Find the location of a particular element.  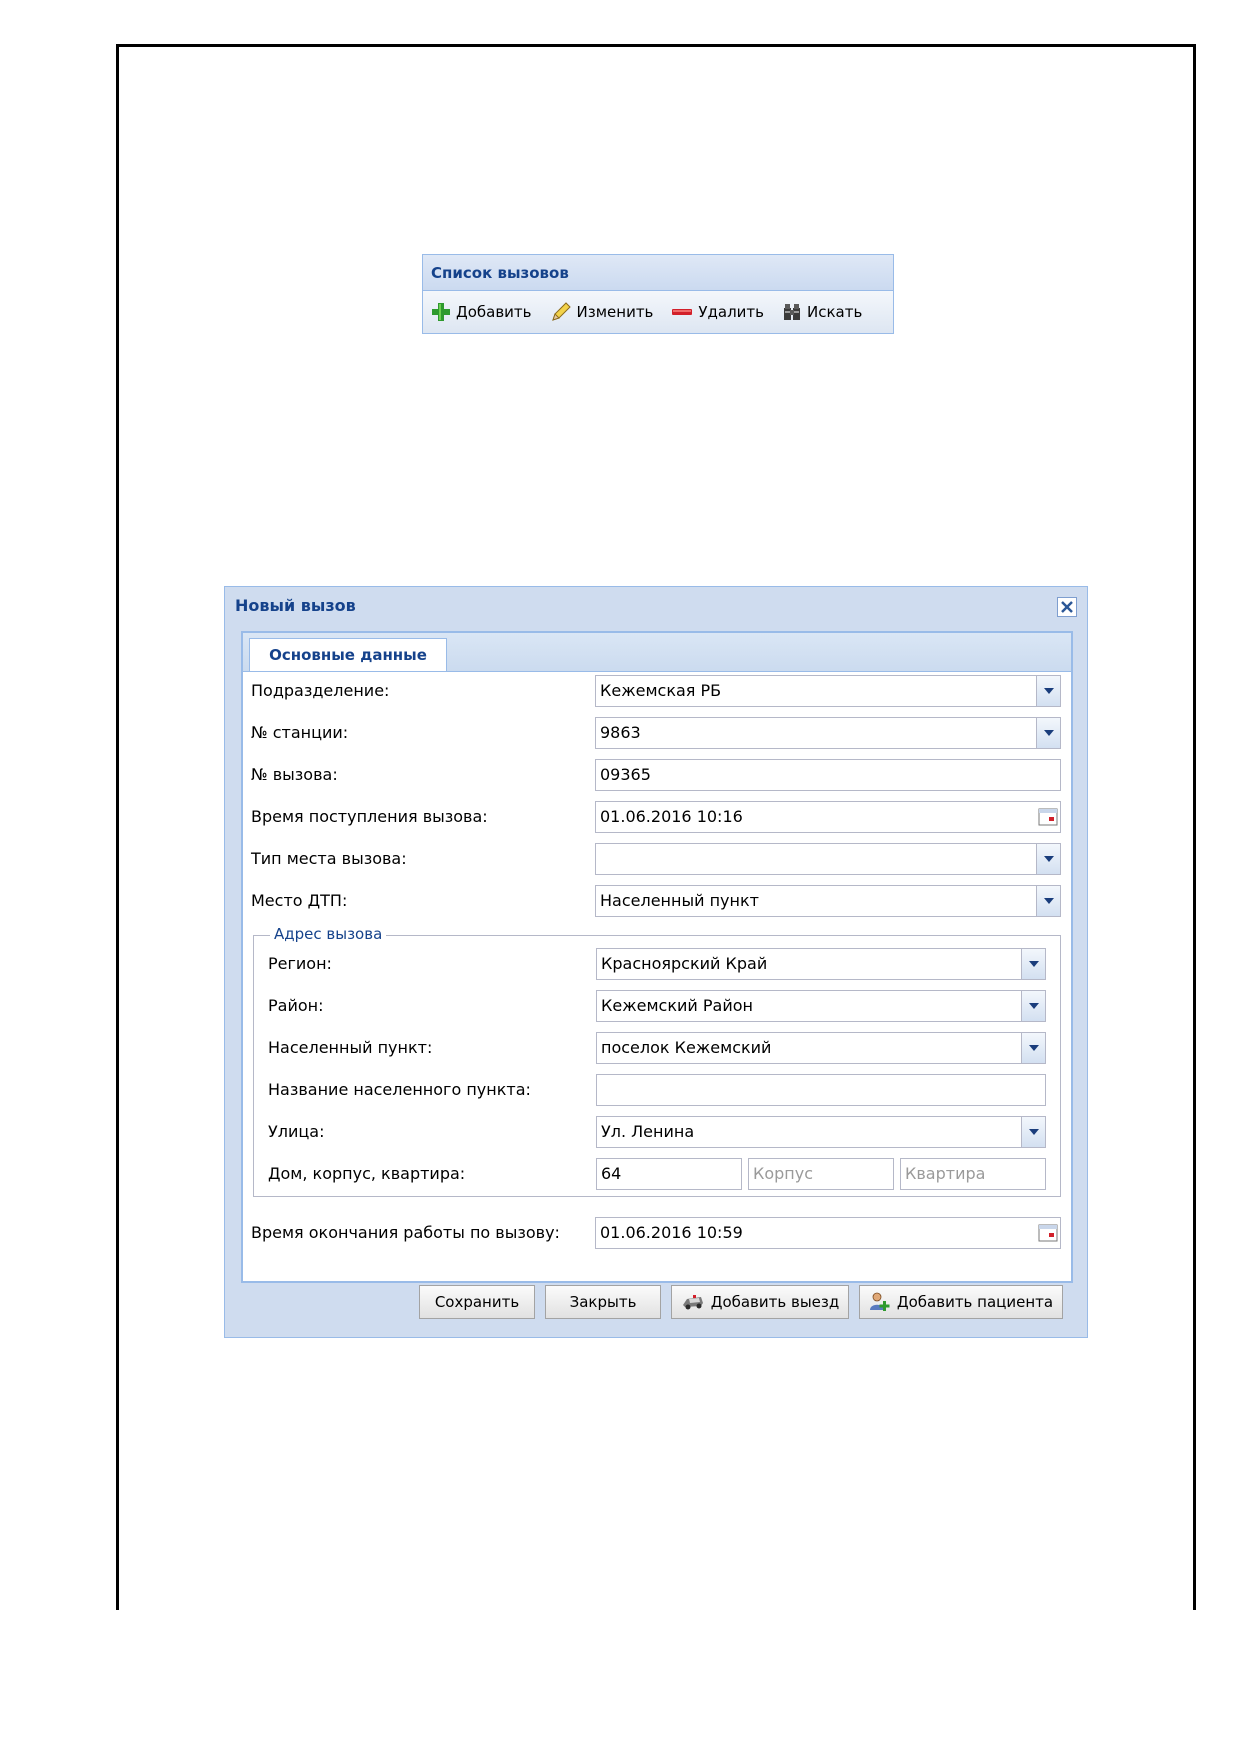

calls-list-panel: Список вызовов Добавить Изменить Удалить is located at coordinates (658, 294).